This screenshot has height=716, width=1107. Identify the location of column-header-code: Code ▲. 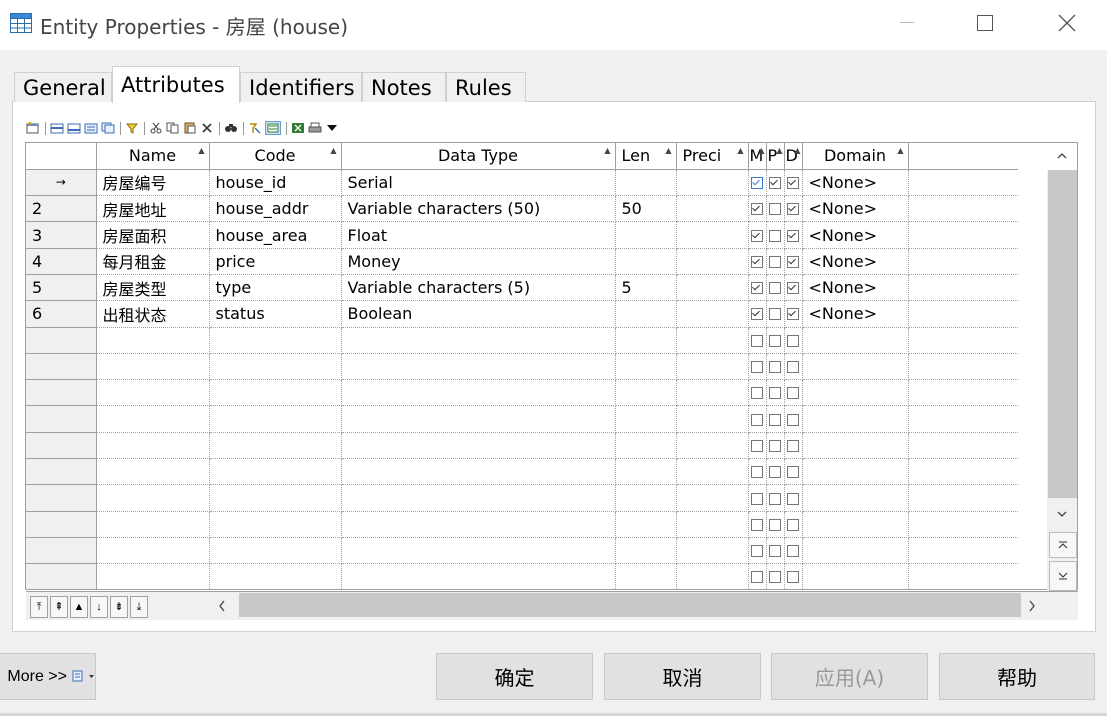
(275, 156).